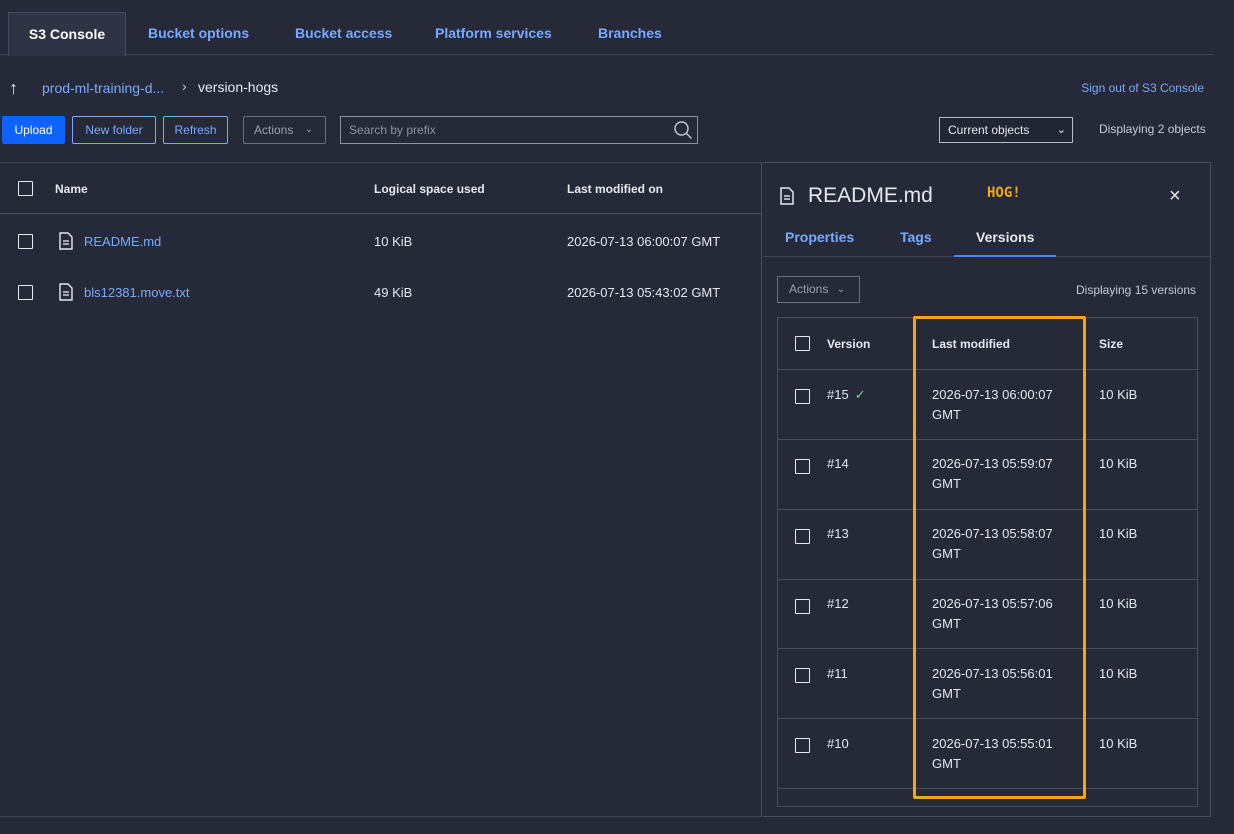  What do you see at coordinates (1142, 88) in the screenshot?
I see `sign-out-link: Sign out of S3 Console` at bounding box center [1142, 88].